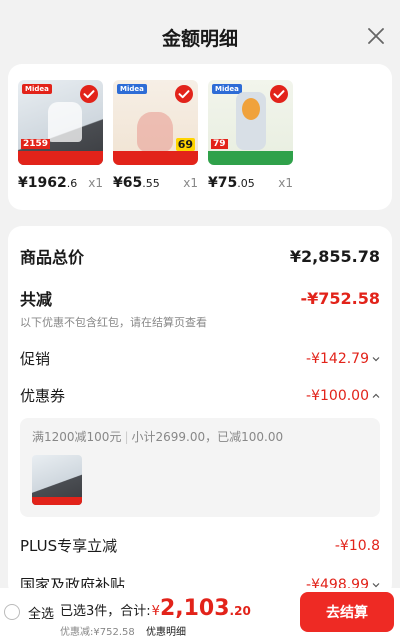 This screenshot has width=400, height=643. I want to click on coupon-row: 优惠券 -¥100.00, so click(200, 395).